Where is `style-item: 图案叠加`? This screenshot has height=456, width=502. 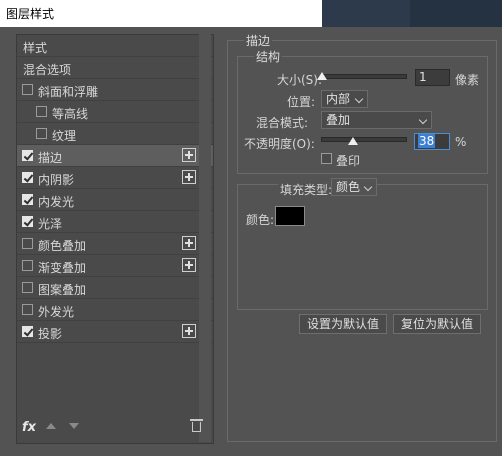 style-item: 图案叠加 is located at coordinates (115, 288).